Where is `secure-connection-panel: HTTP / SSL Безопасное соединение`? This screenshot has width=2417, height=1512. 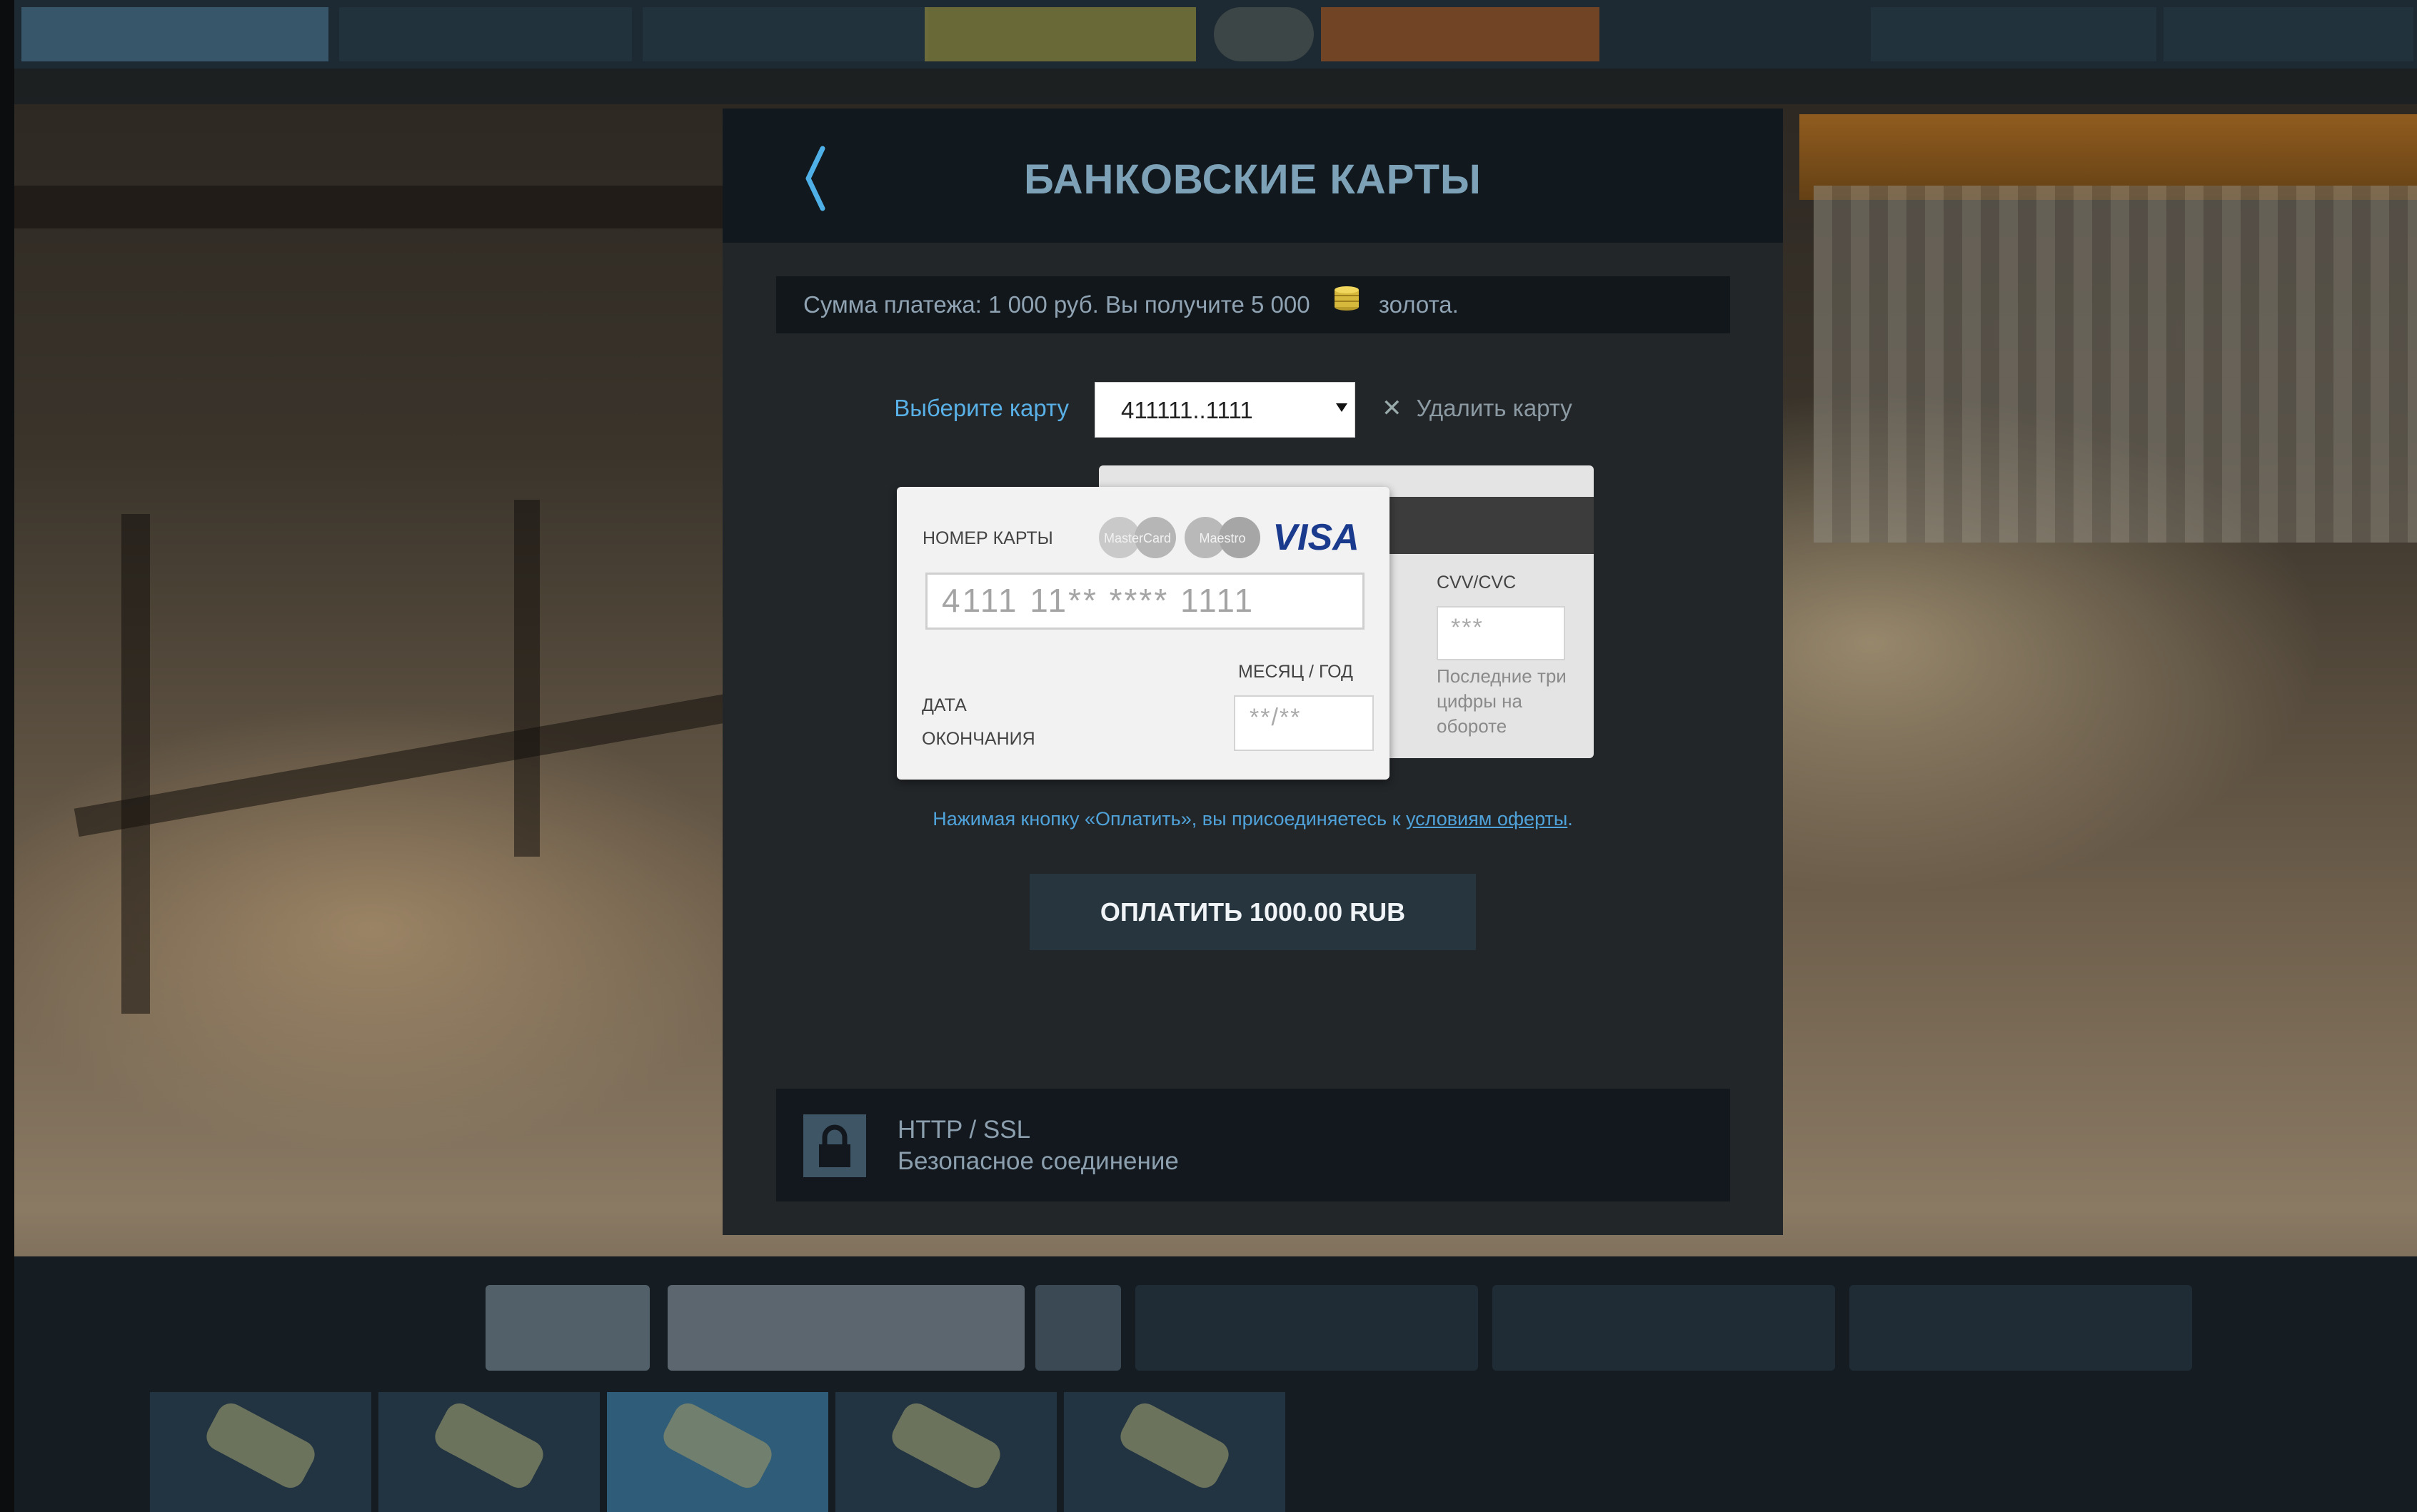
secure-connection-panel: HTTP / SSL Безопасное соединение is located at coordinates (1253, 1145).